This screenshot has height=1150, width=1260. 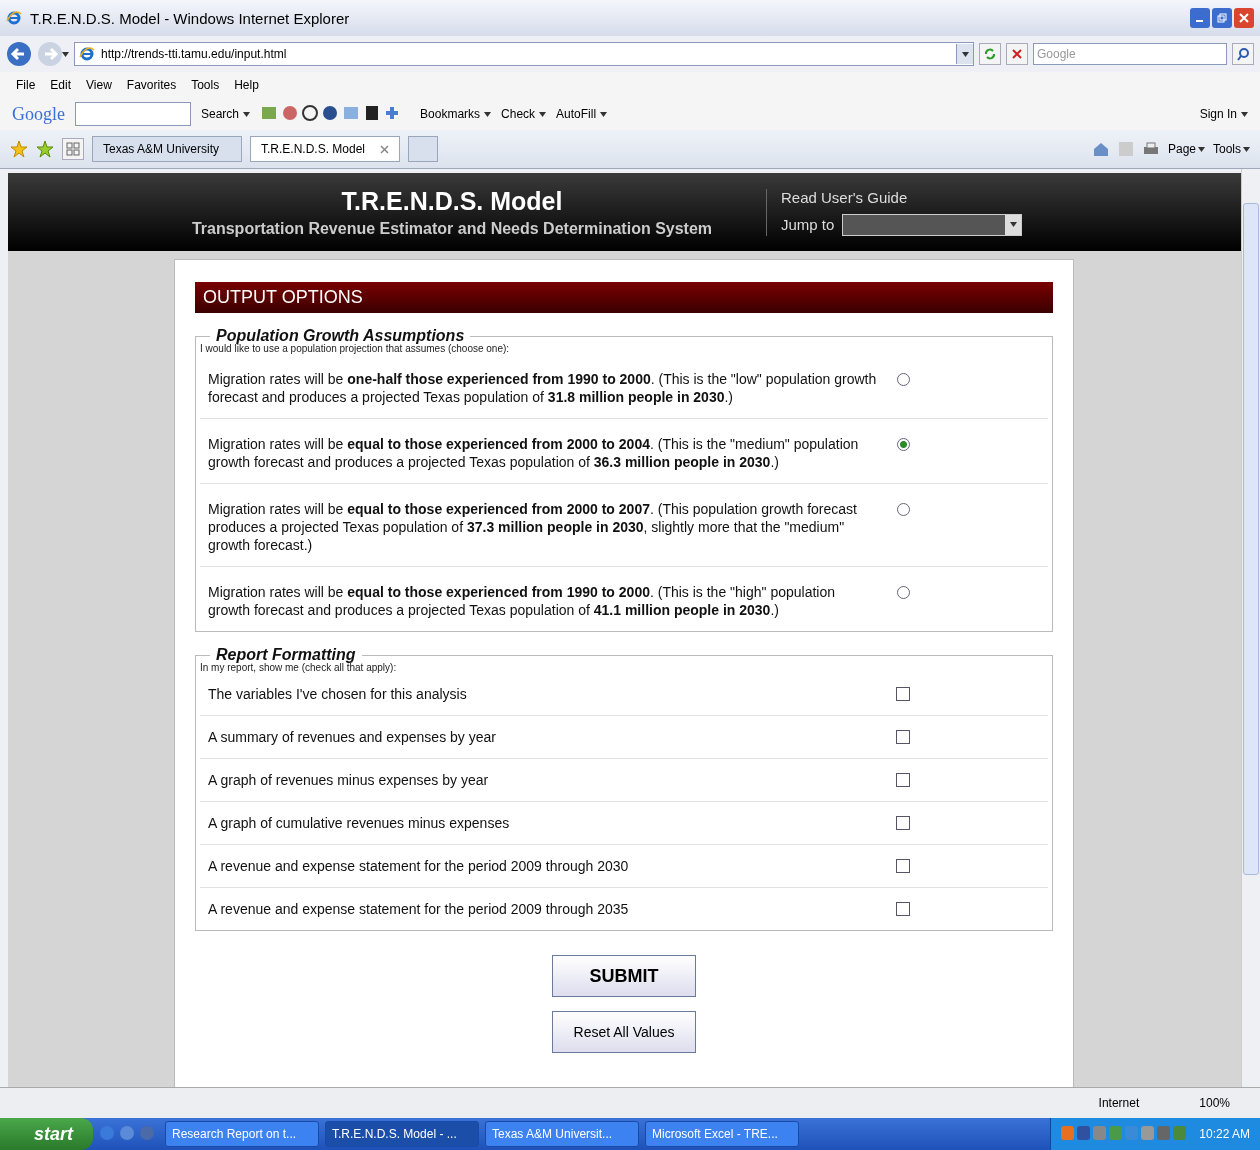 What do you see at coordinates (246, 85) in the screenshot?
I see `menu-item: Help` at bounding box center [246, 85].